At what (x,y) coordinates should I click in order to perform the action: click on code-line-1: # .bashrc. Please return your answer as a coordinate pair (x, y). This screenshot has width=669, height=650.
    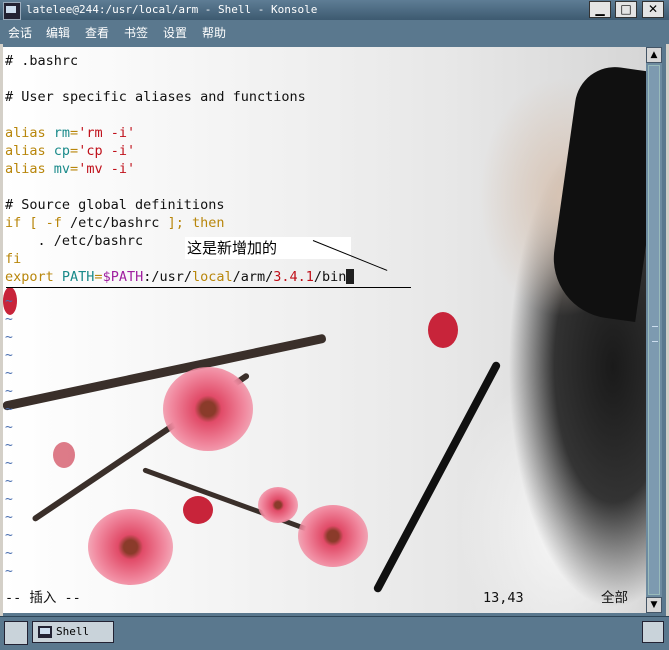
    Looking at the image, I should click on (42, 61).